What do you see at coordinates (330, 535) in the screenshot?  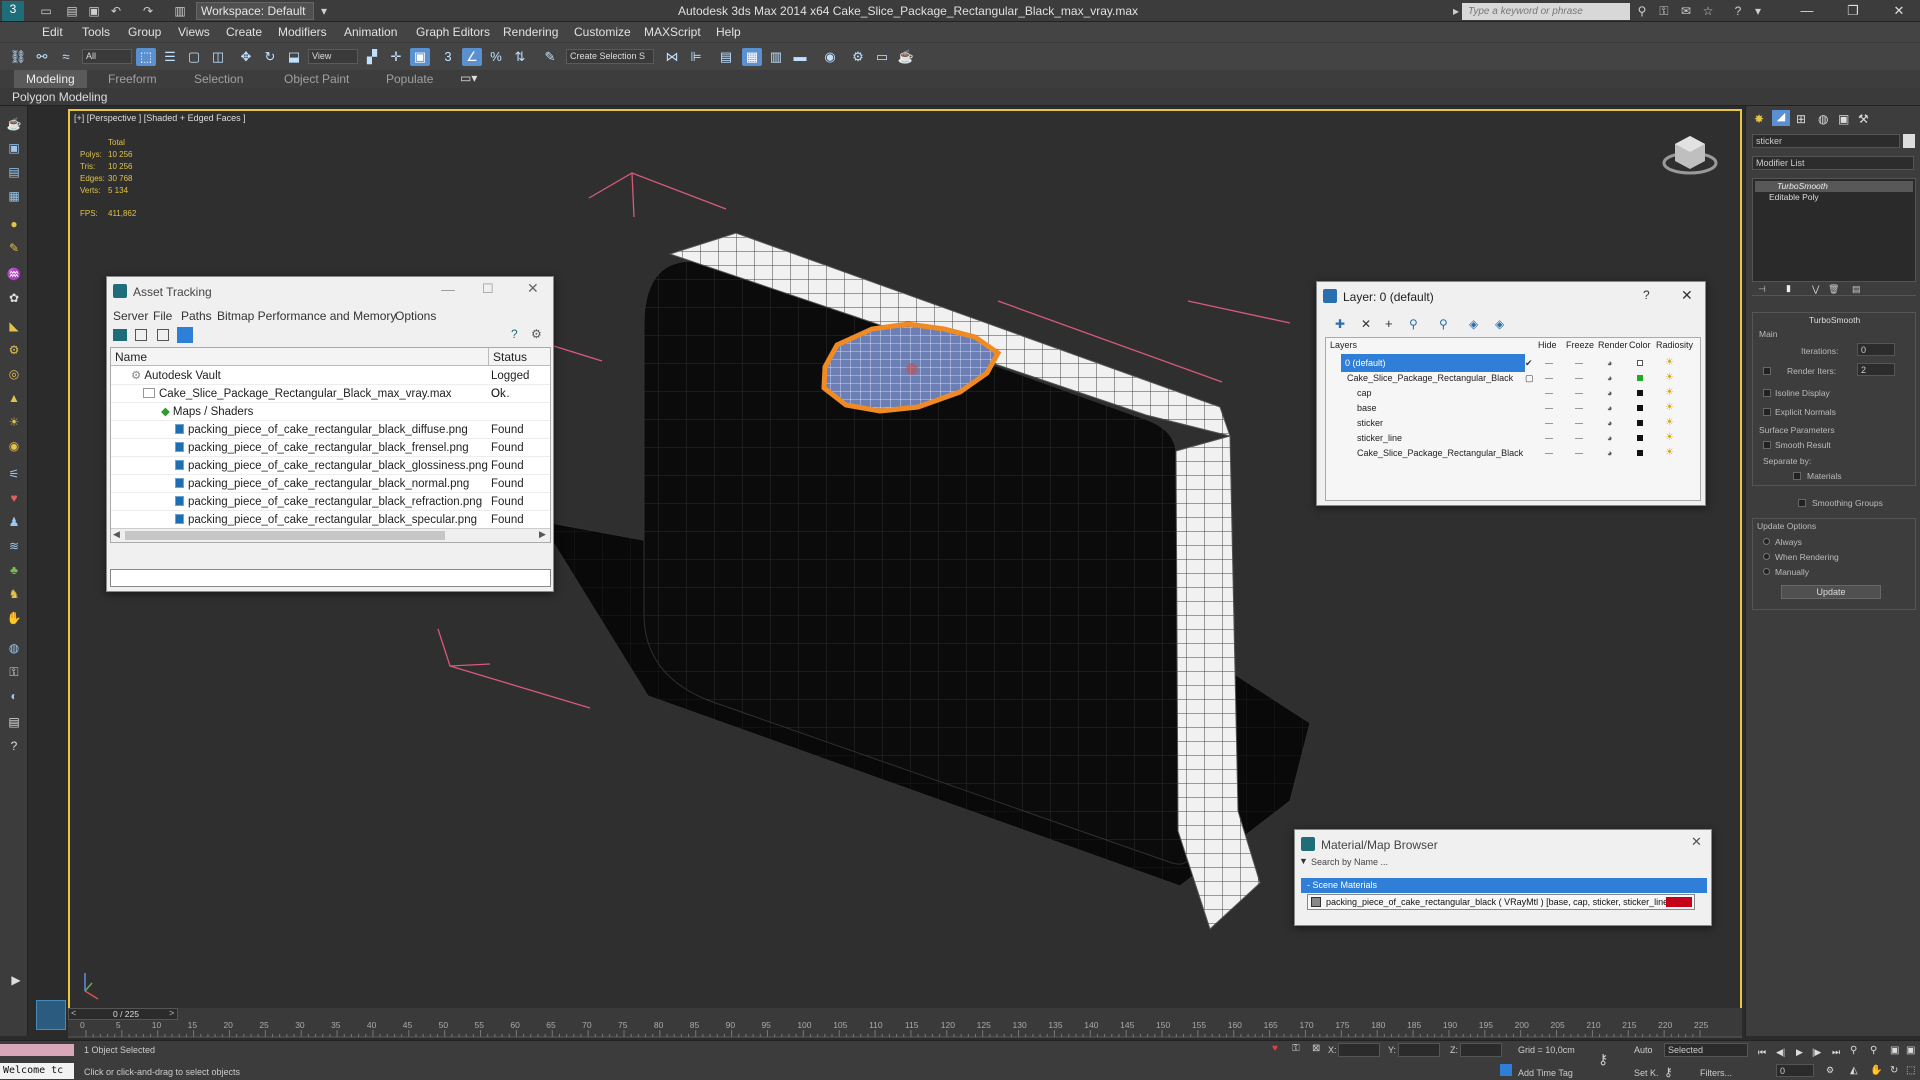 I see `horizontal-scrollbar: ◀ ▶` at bounding box center [330, 535].